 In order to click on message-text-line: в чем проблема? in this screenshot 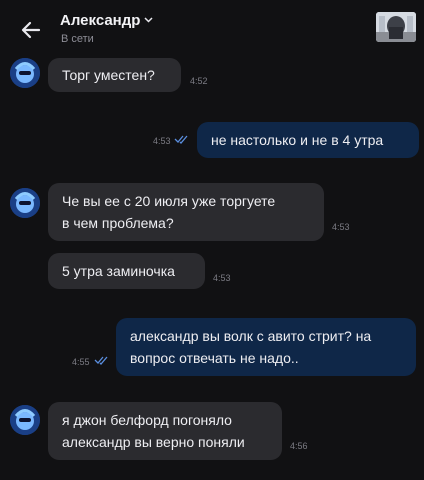, I will do `click(118, 223)`.